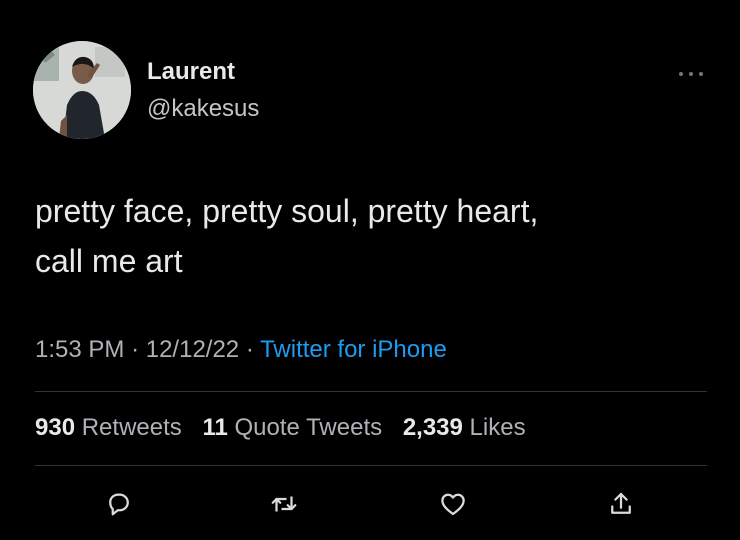 The height and width of the screenshot is (540, 740). I want to click on quote-tweets-stat: 11 Quote Tweets, so click(292, 427).